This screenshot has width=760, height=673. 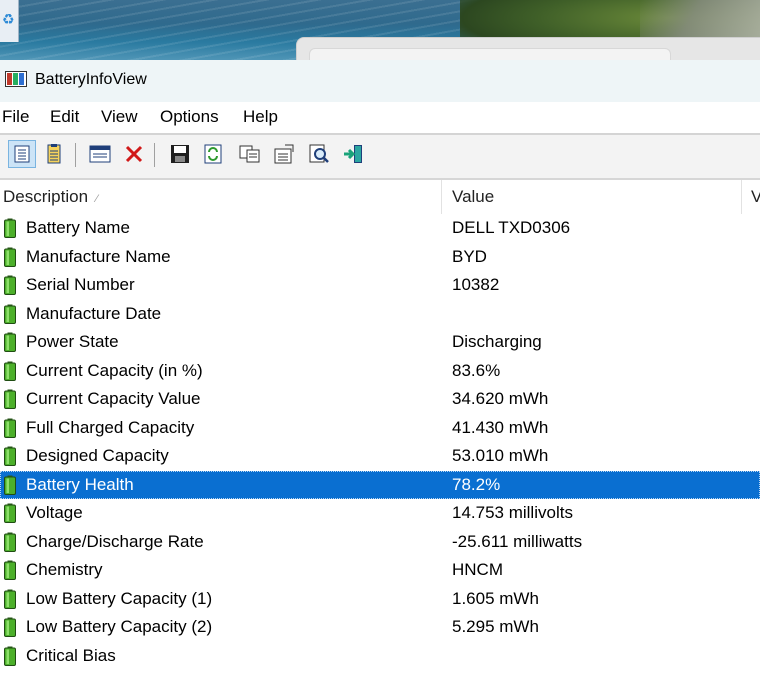 What do you see at coordinates (180, 154) in the screenshot?
I see `save-icon` at bounding box center [180, 154].